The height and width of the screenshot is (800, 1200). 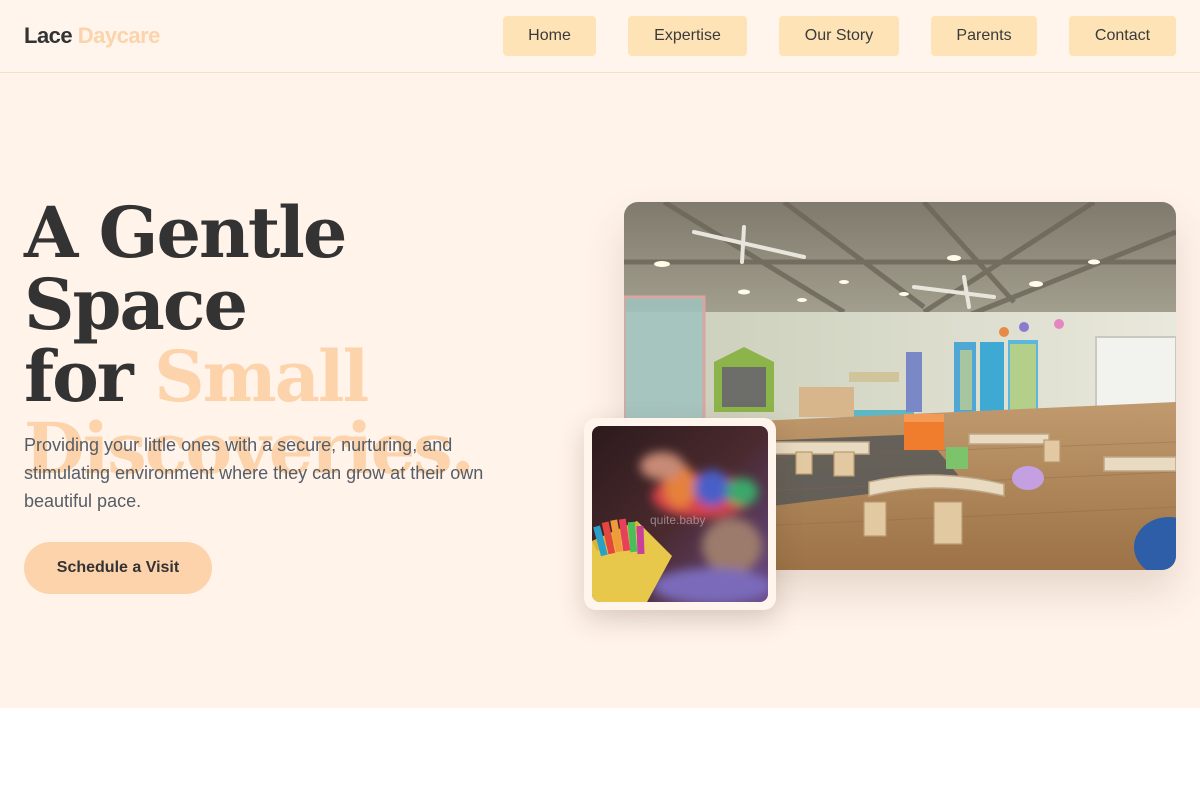 I want to click on schedule-visit-button: Schedule a Visit, so click(x=118, y=568).